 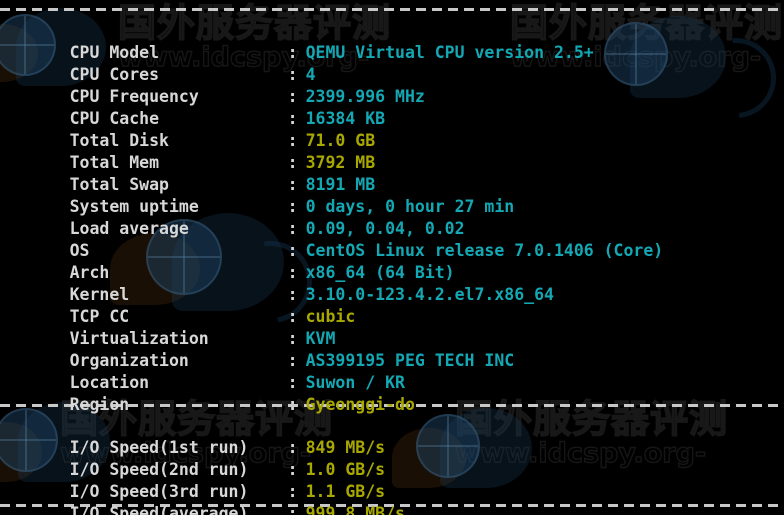 What do you see at coordinates (302, 41) in the screenshot?
I see `info-row-cpu-model: CPU Model: QEMU Virtual CPU version 2.5+` at bounding box center [302, 41].